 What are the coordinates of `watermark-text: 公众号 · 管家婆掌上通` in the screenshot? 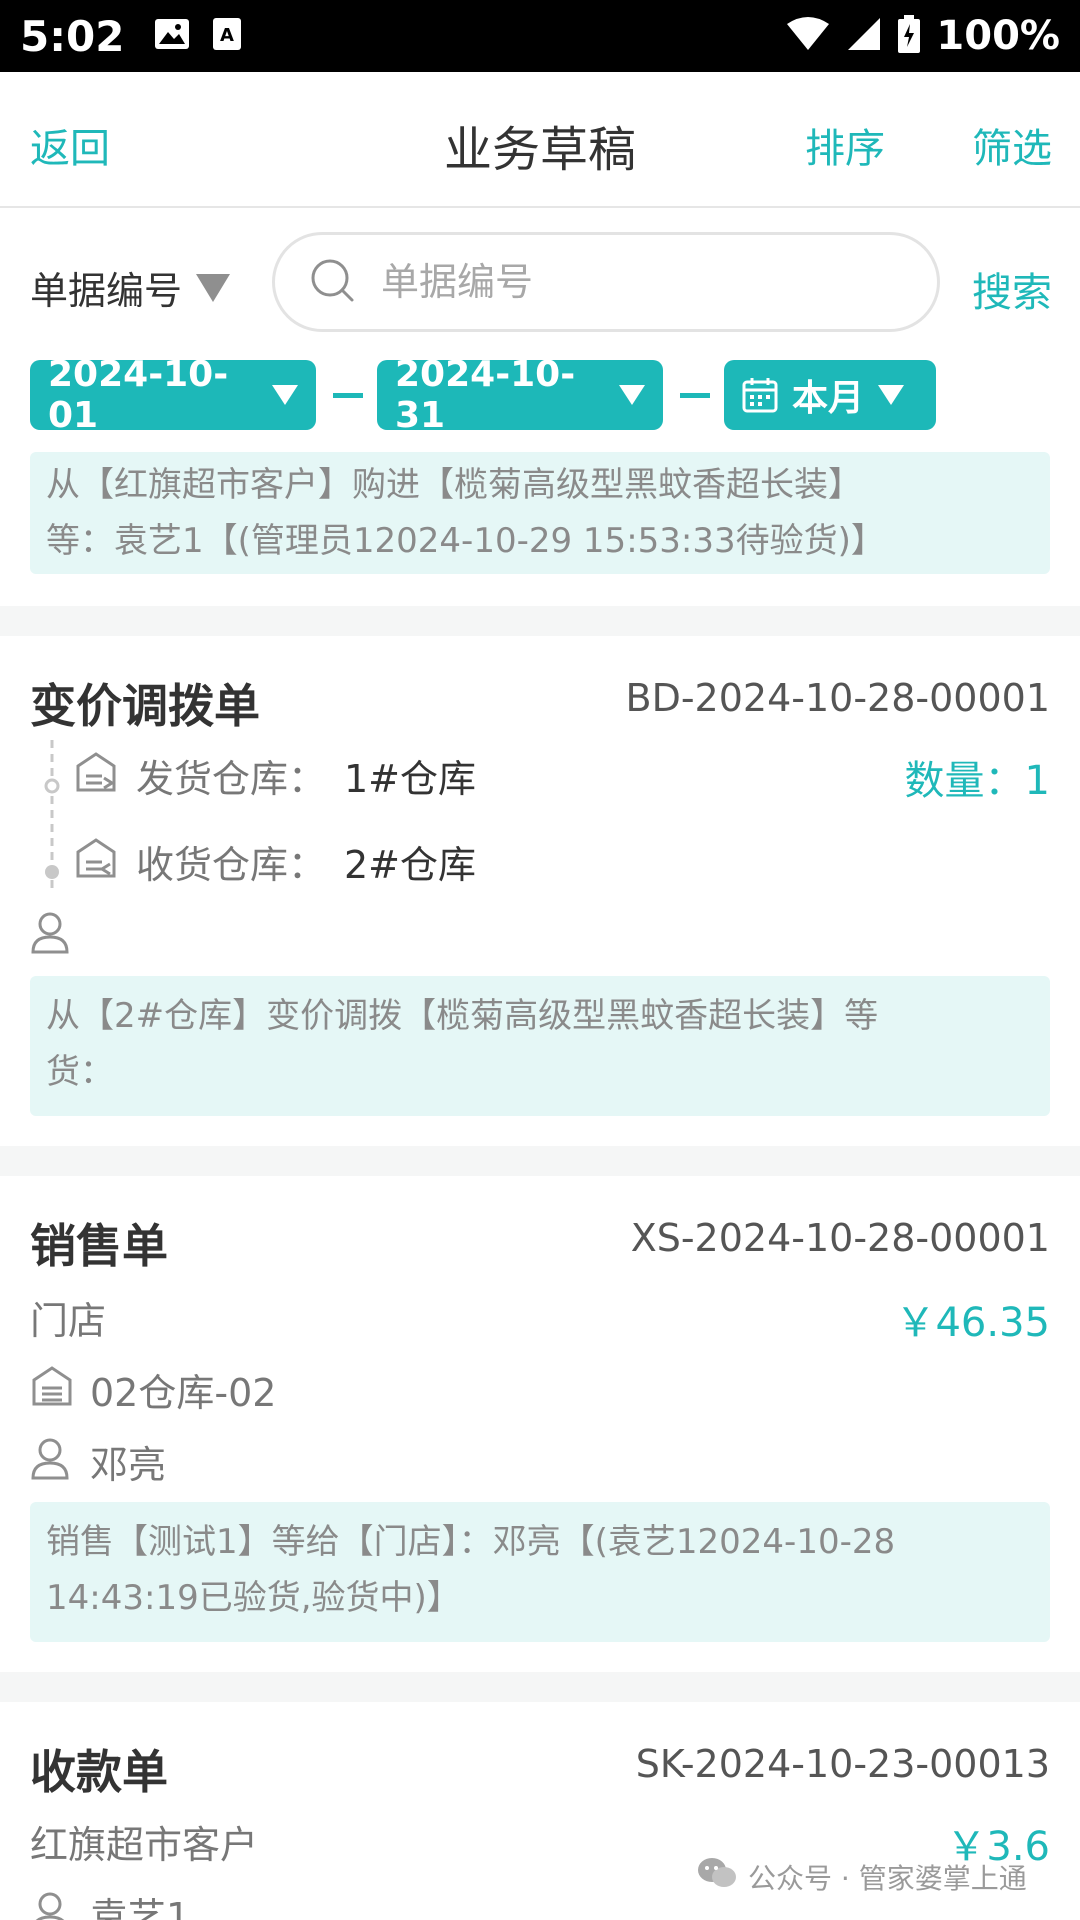 It's located at (887, 1878).